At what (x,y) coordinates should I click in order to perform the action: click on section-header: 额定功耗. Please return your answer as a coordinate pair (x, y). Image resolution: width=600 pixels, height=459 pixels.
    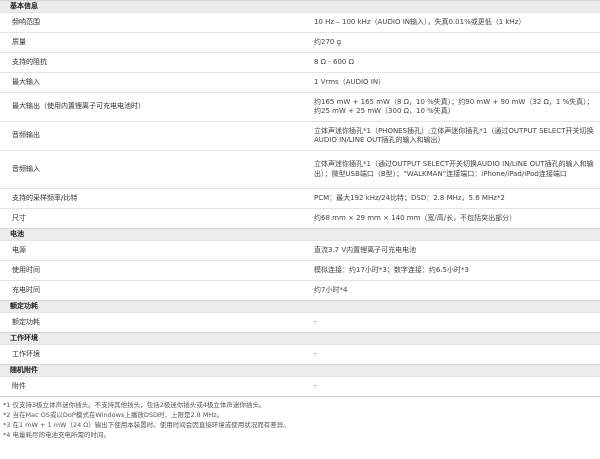
    Looking at the image, I should click on (300, 306).